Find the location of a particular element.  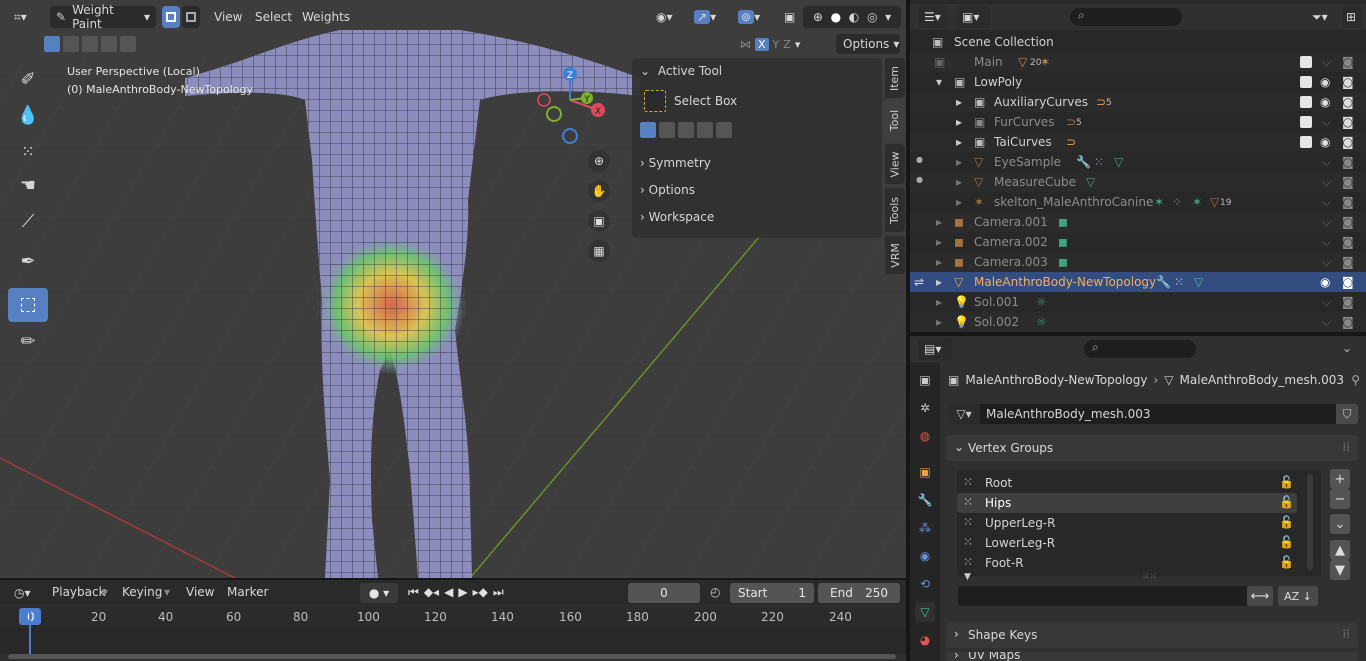

average-tool: ⁙ is located at coordinates (28, 151).